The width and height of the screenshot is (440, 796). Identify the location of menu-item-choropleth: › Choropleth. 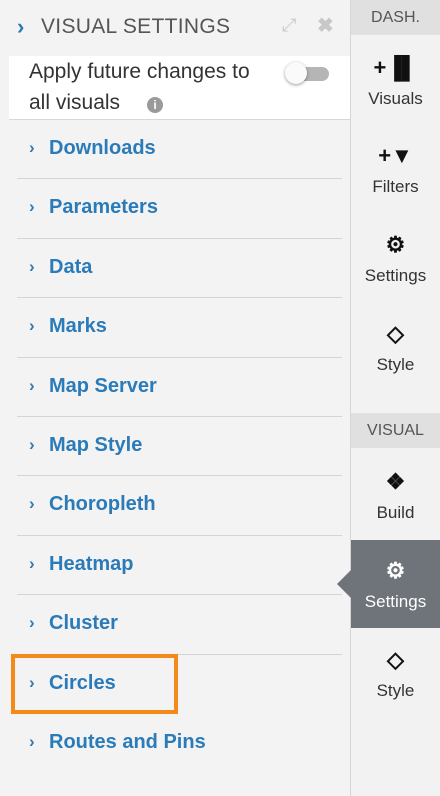
(179, 506).